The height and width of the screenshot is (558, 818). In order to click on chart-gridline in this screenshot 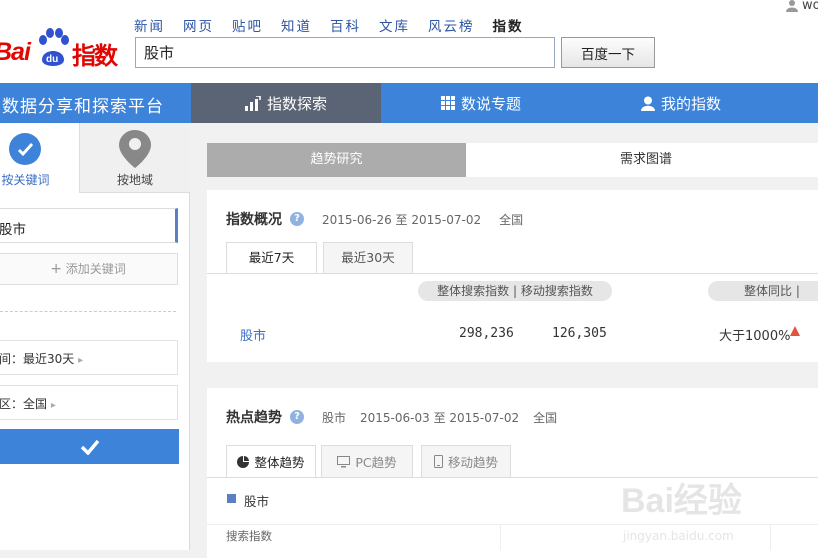, I will do `click(500, 537)`.